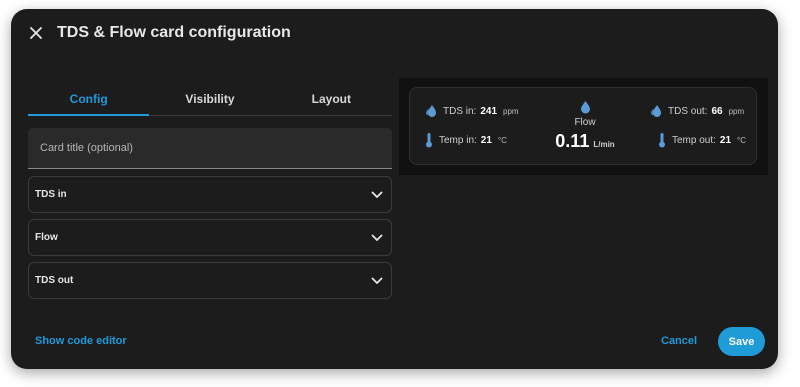  What do you see at coordinates (688, 111) in the screenshot?
I see `tds-out-label: TDS out:` at bounding box center [688, 111].